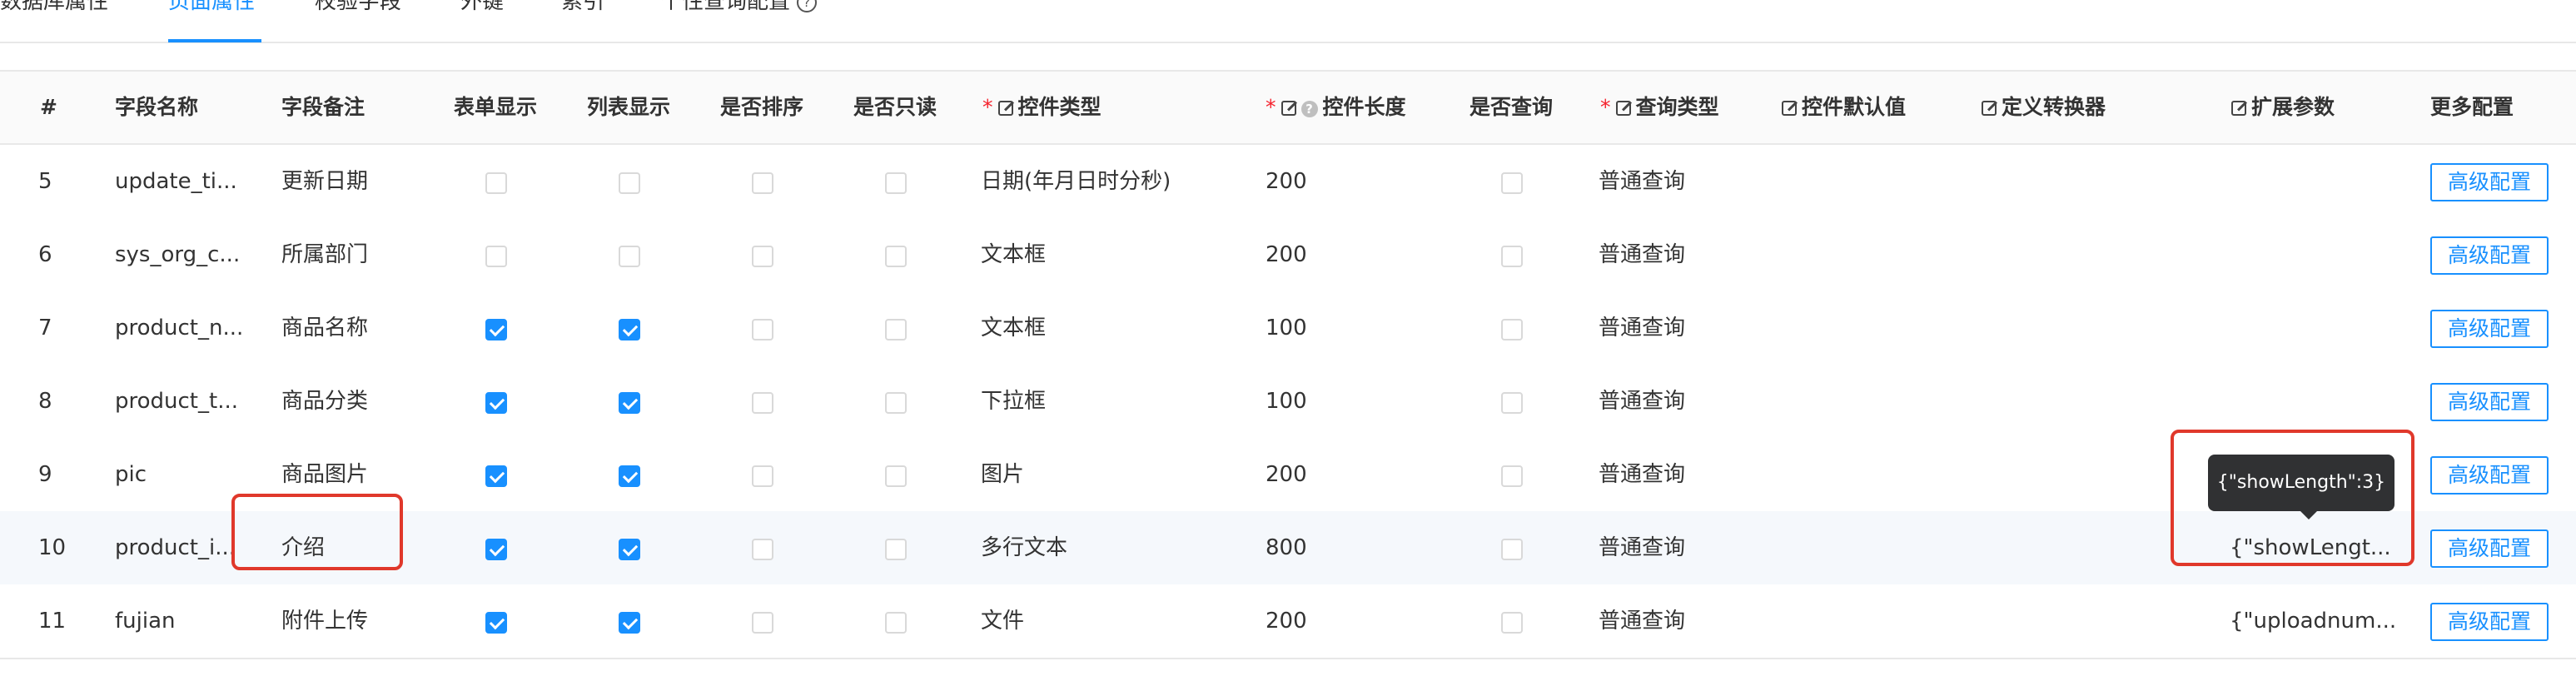 Image resolution: width=2576 pixels, height=676 pixels. What do you see at coordinates (1059, 107) in the screenshot?
I see `col-header-control-type-label: 控件类型` at bounding box center [1059, 107].